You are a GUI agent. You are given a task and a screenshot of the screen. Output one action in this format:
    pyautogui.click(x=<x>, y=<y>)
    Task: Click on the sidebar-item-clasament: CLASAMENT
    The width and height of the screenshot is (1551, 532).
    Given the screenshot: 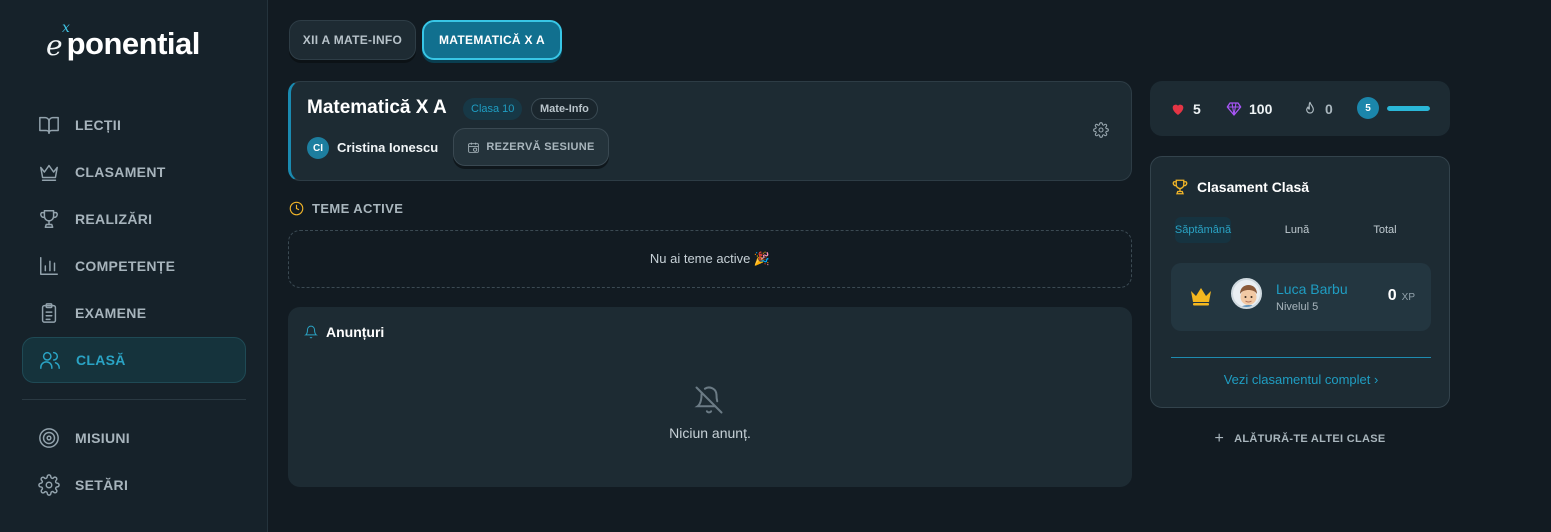 What is the action you would take?
    pyautogui.click(x=134, y=172)
    